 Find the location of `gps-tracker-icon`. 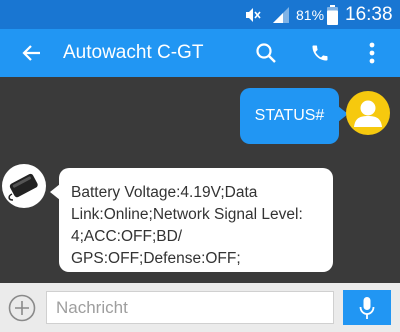

gps-tracker-icon is located at coordinates (23, 187).